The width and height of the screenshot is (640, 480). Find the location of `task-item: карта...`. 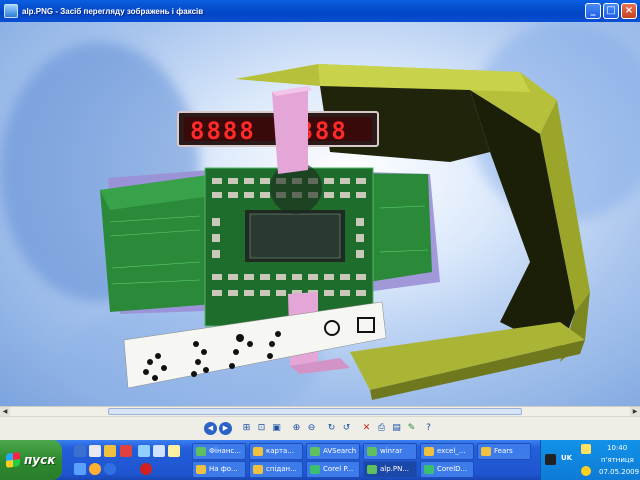

task-item: карта... is located at coordinates (276, 451).